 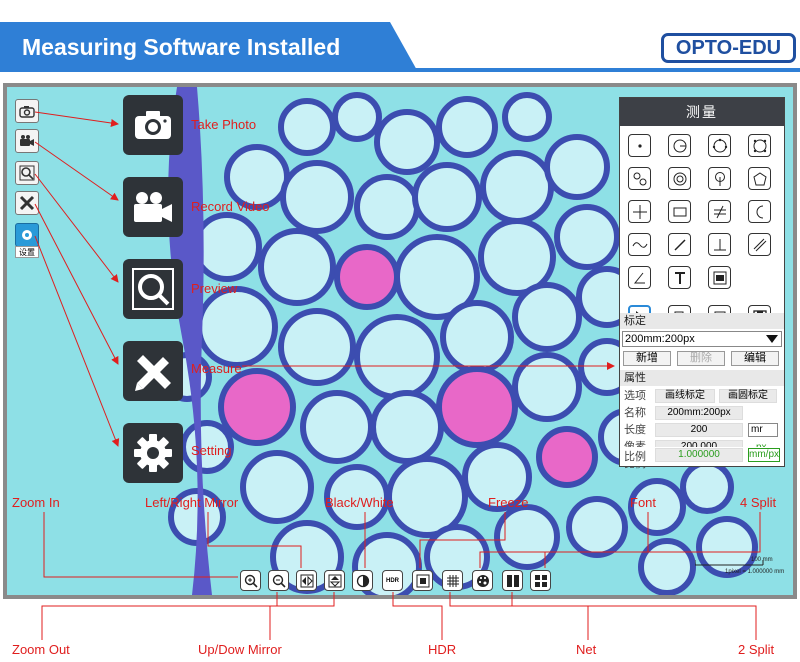 What do you see at coordinates (748, 396) in the screenshot?
I see `circle-calibration-button: 画圆标定` at bounding box center [748, 396].